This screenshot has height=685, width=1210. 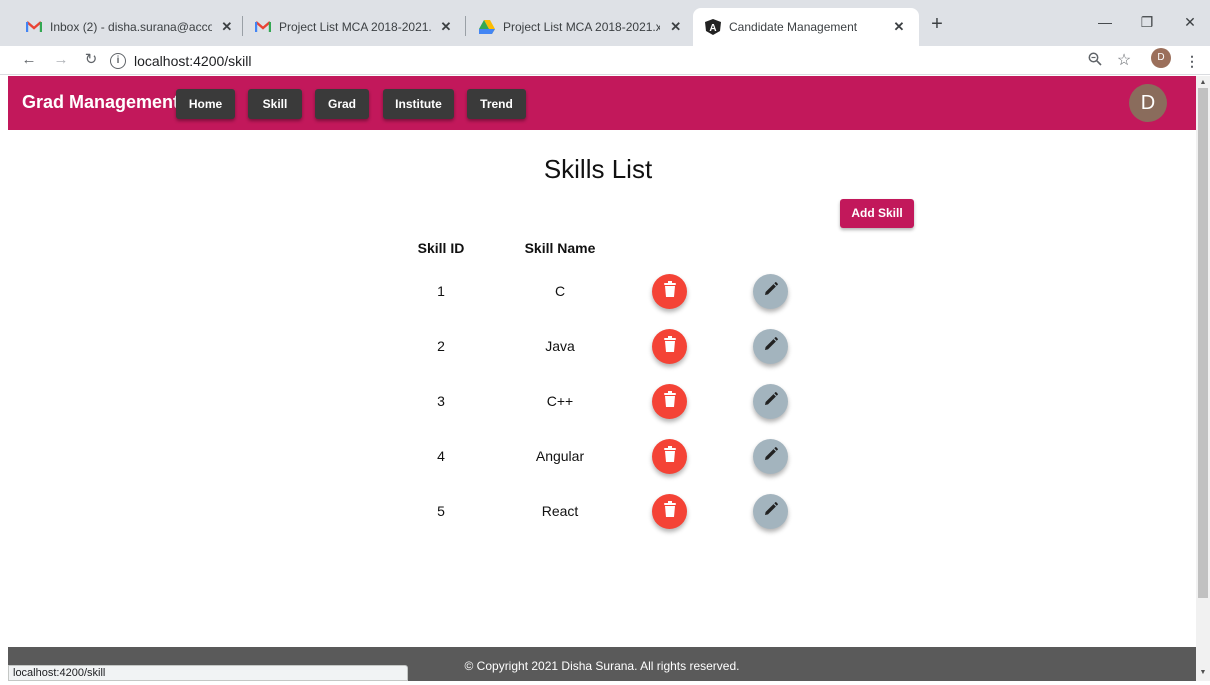 I want to click on scroll-down-icon: ▼, so click(x=1203, y=673).